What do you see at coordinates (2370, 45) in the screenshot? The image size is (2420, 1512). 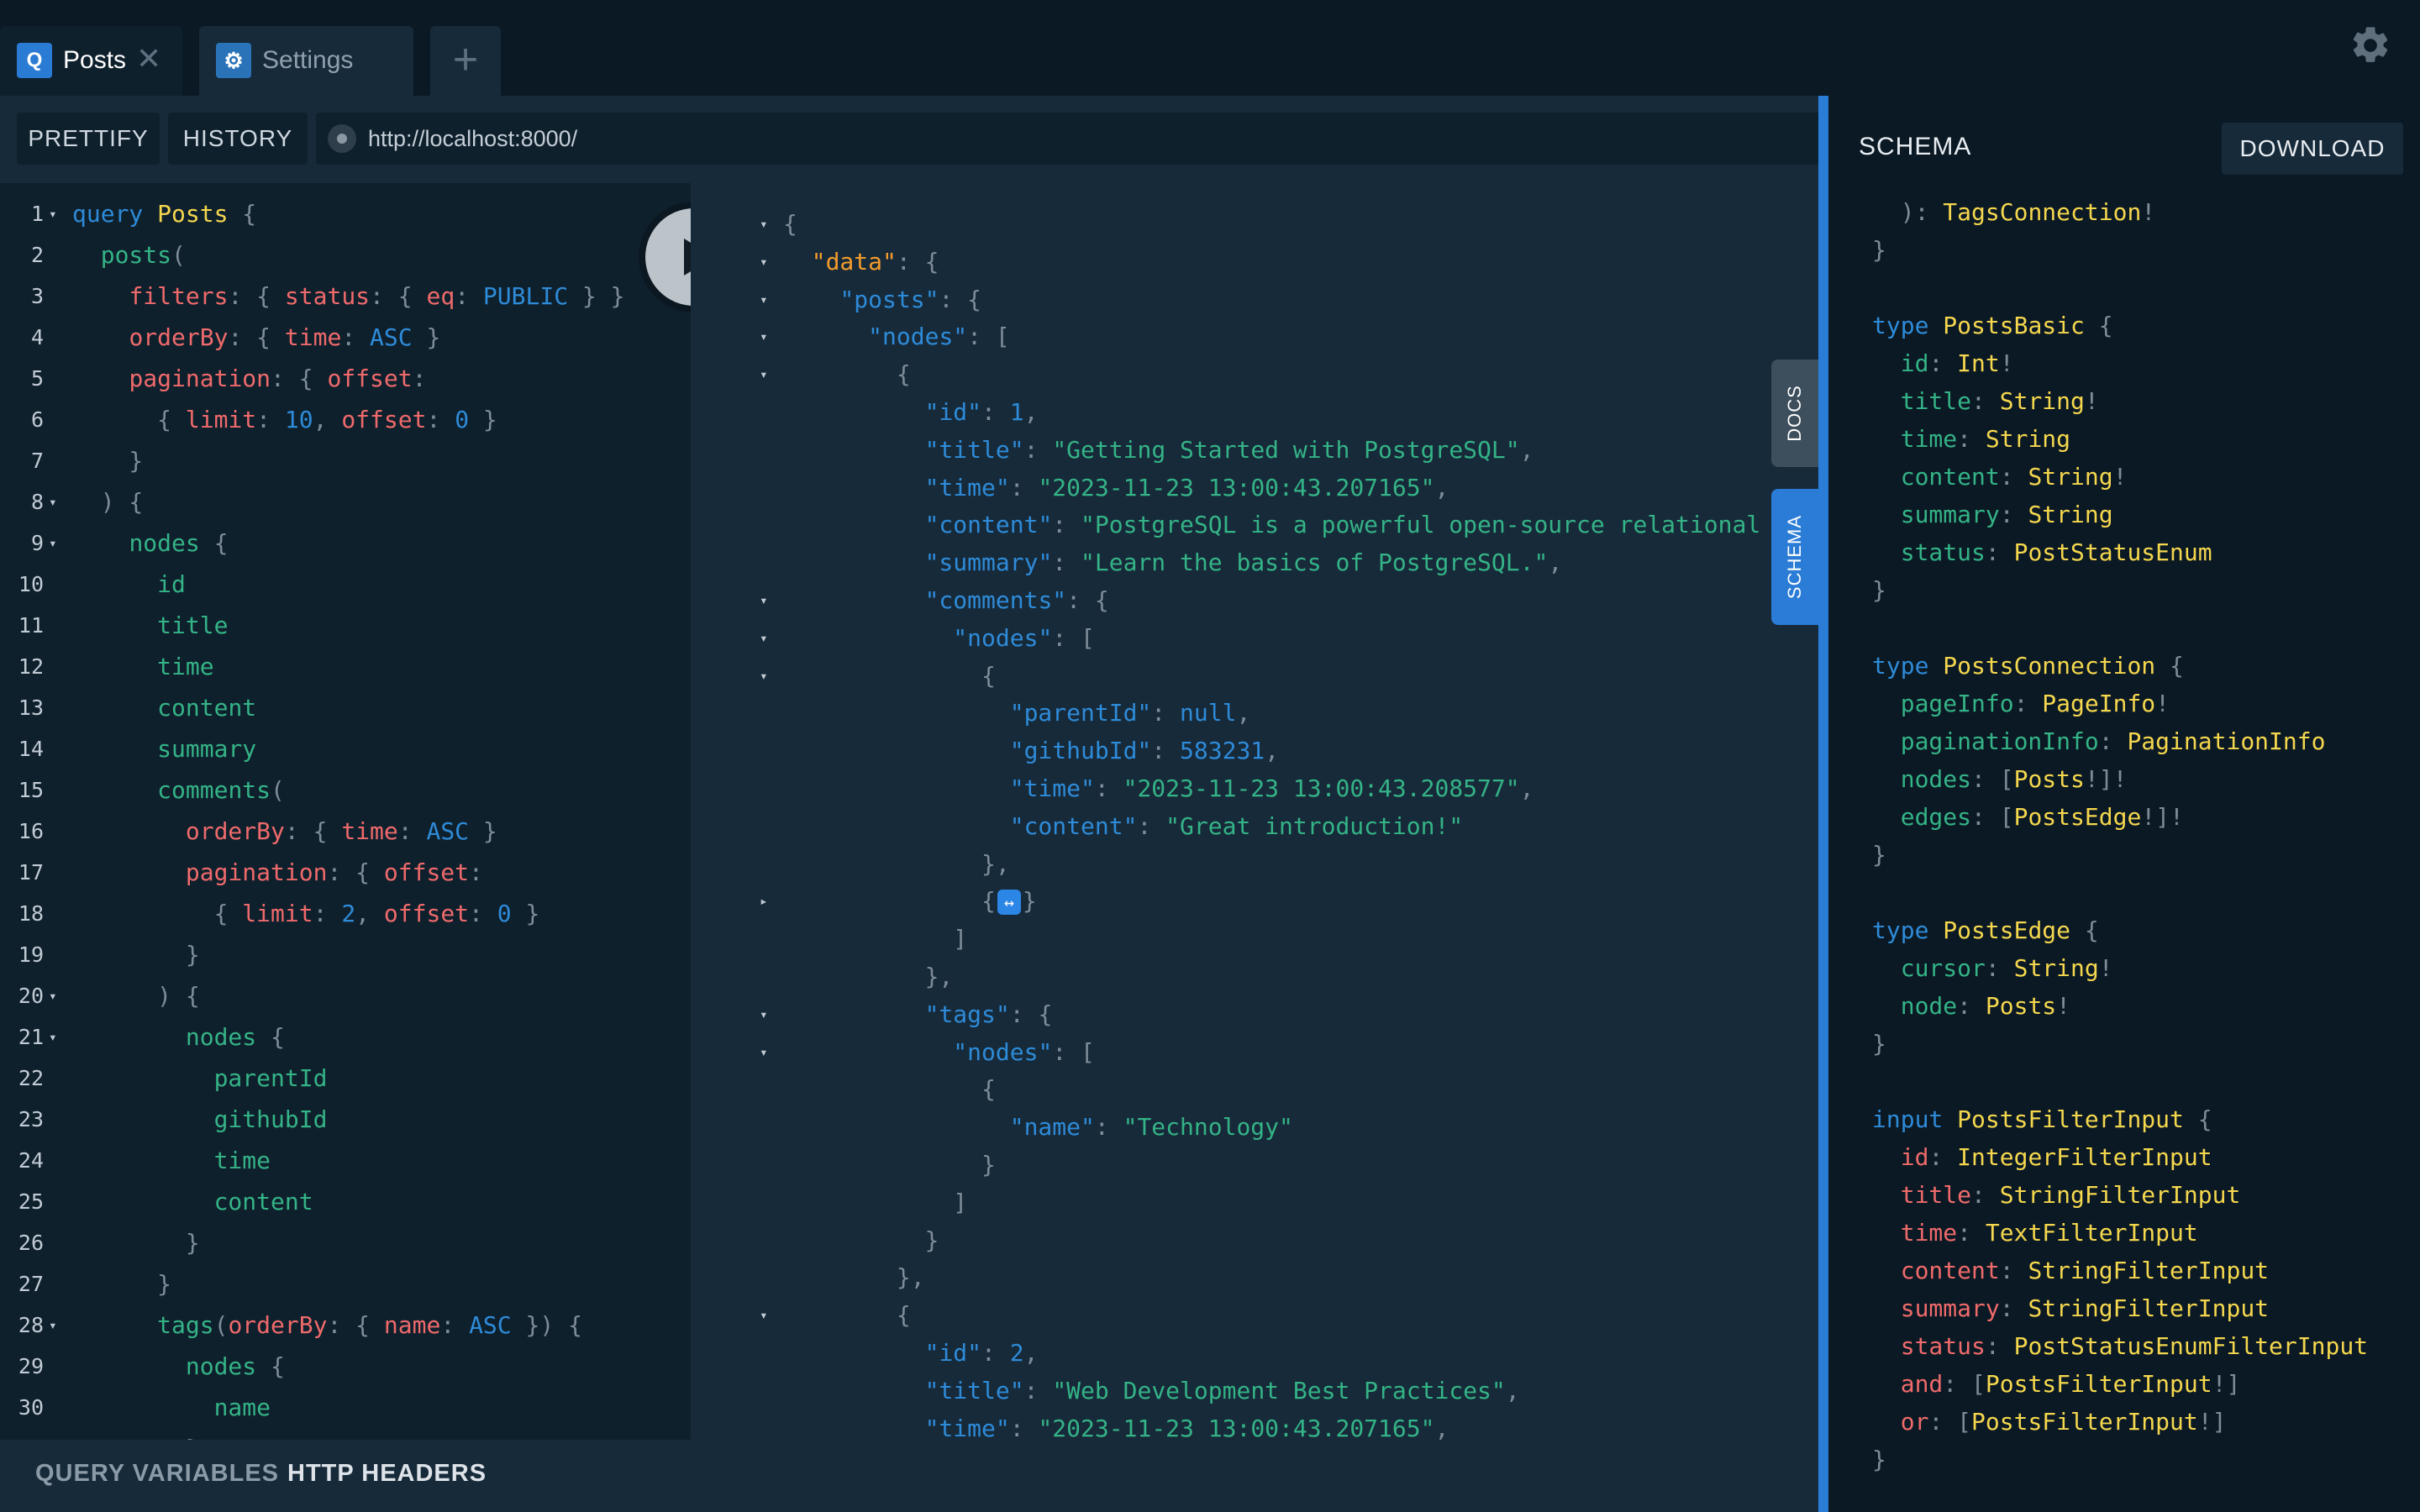 I see `gear-icon` at bounding box center [2370, 45].